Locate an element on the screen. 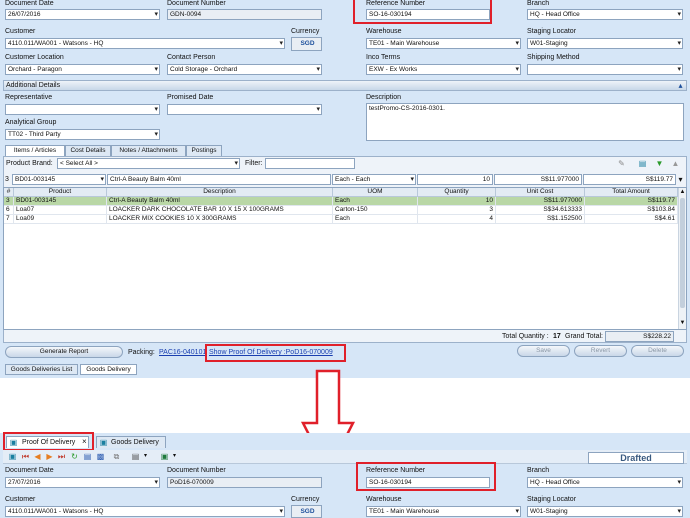 The width and height of the screenshot is (690, 518). tab-items-articles: Items / Articles is located at coordinates (35, 150).